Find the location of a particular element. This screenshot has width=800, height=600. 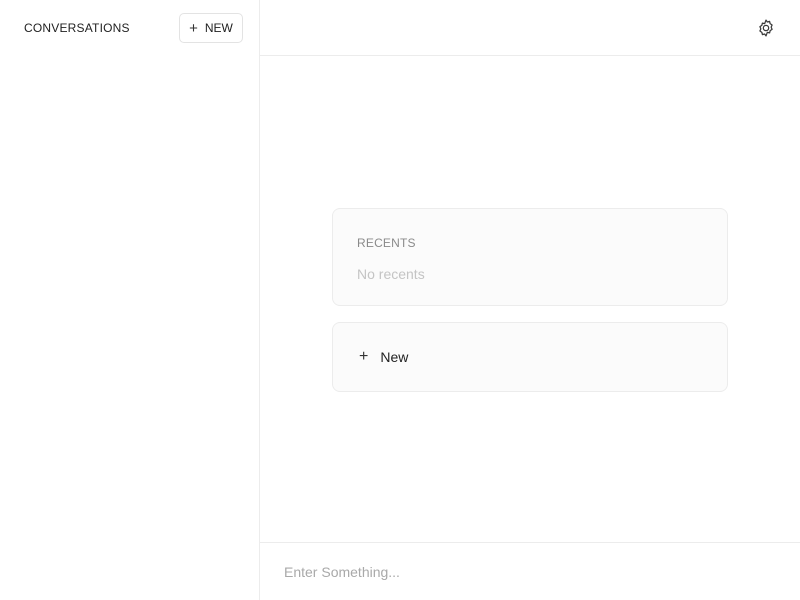

message-input is located at coordinates (530, 571).